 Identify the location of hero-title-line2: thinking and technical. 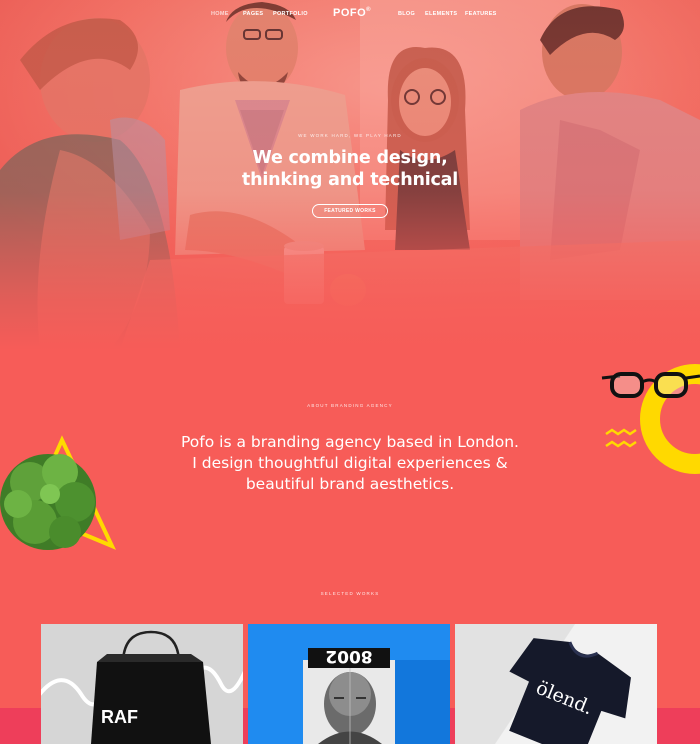
(350, 180).